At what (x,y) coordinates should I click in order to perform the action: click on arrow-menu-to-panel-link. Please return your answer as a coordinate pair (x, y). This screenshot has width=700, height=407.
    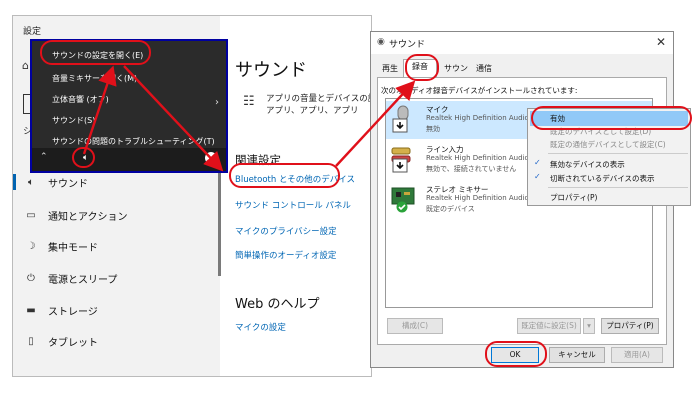
    Looking at the image, I should click on (173, 118).